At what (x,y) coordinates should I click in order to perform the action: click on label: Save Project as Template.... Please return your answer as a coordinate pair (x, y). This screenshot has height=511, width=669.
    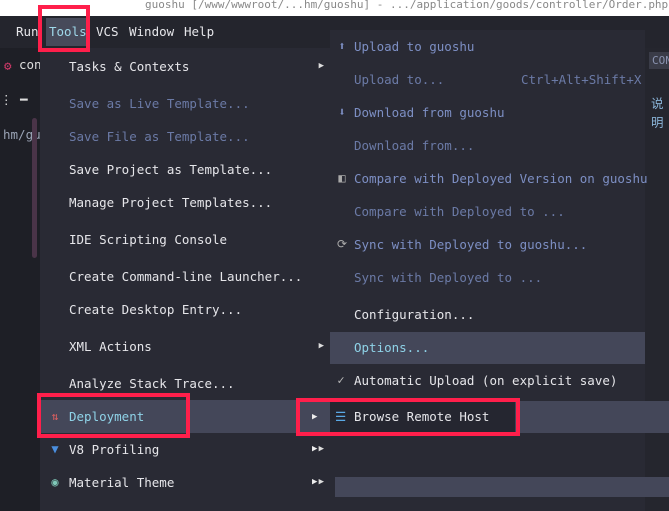
    Looking at the image, I should click on (171, 169).